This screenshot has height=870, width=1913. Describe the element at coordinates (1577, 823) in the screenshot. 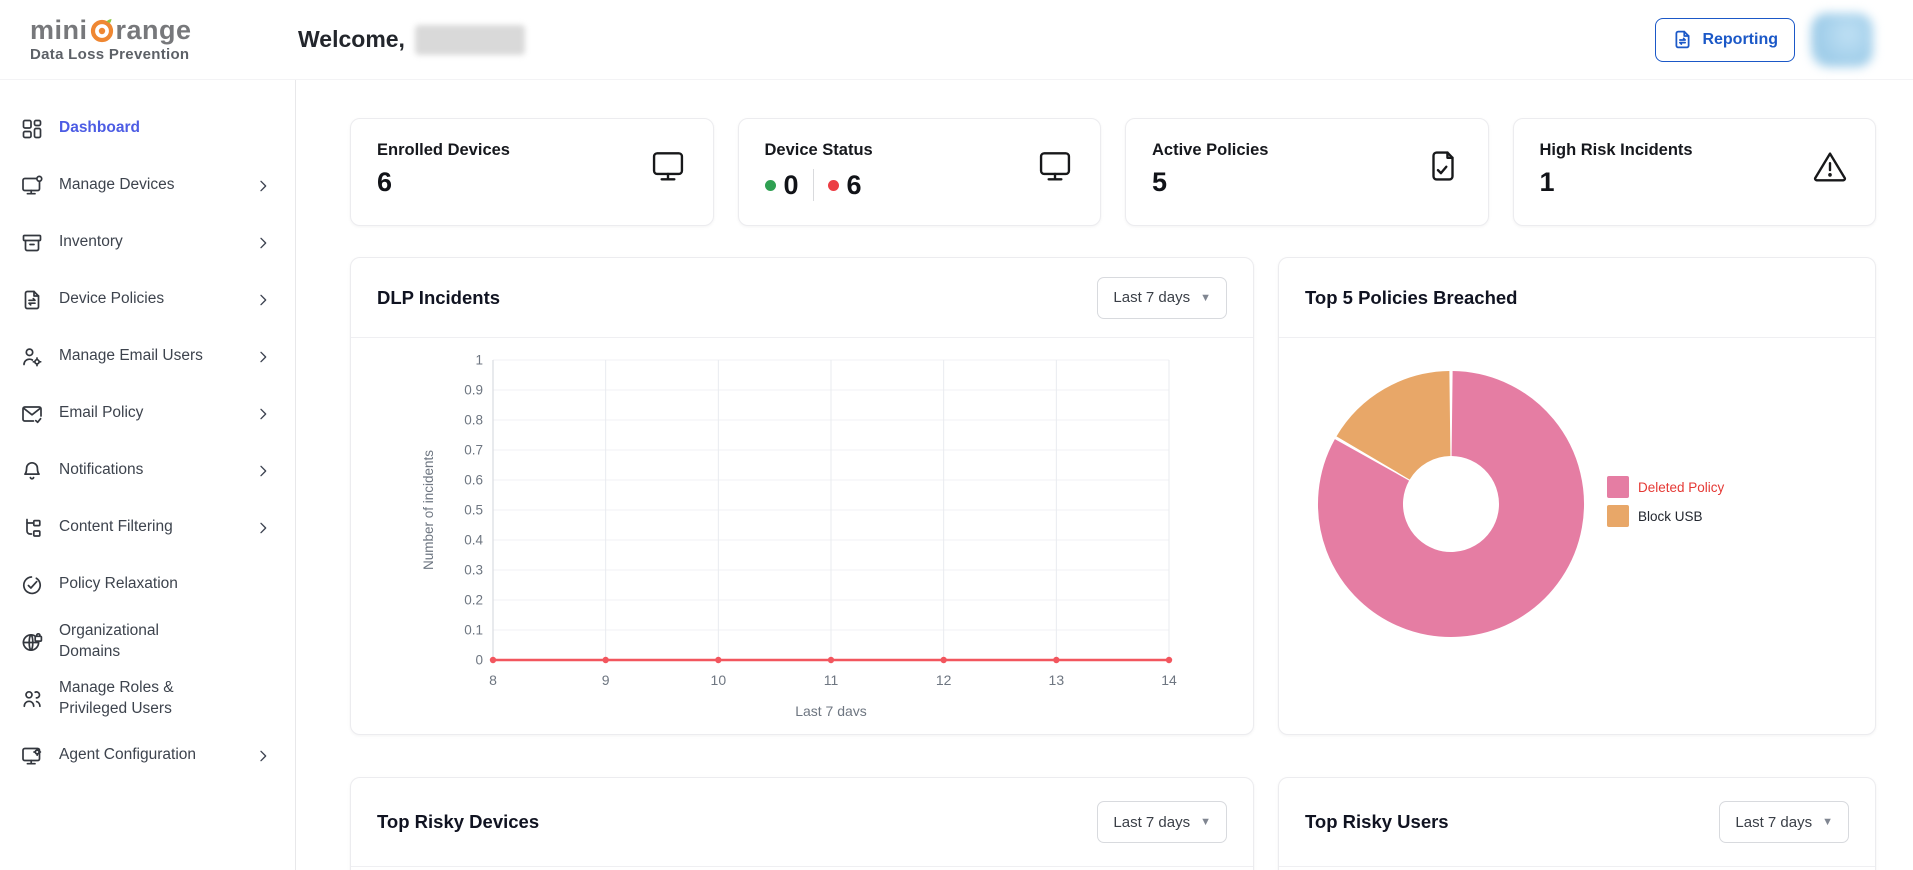

I see `top-risky-users-panel: Top Risky Users Last 7 days ▼` at that location.